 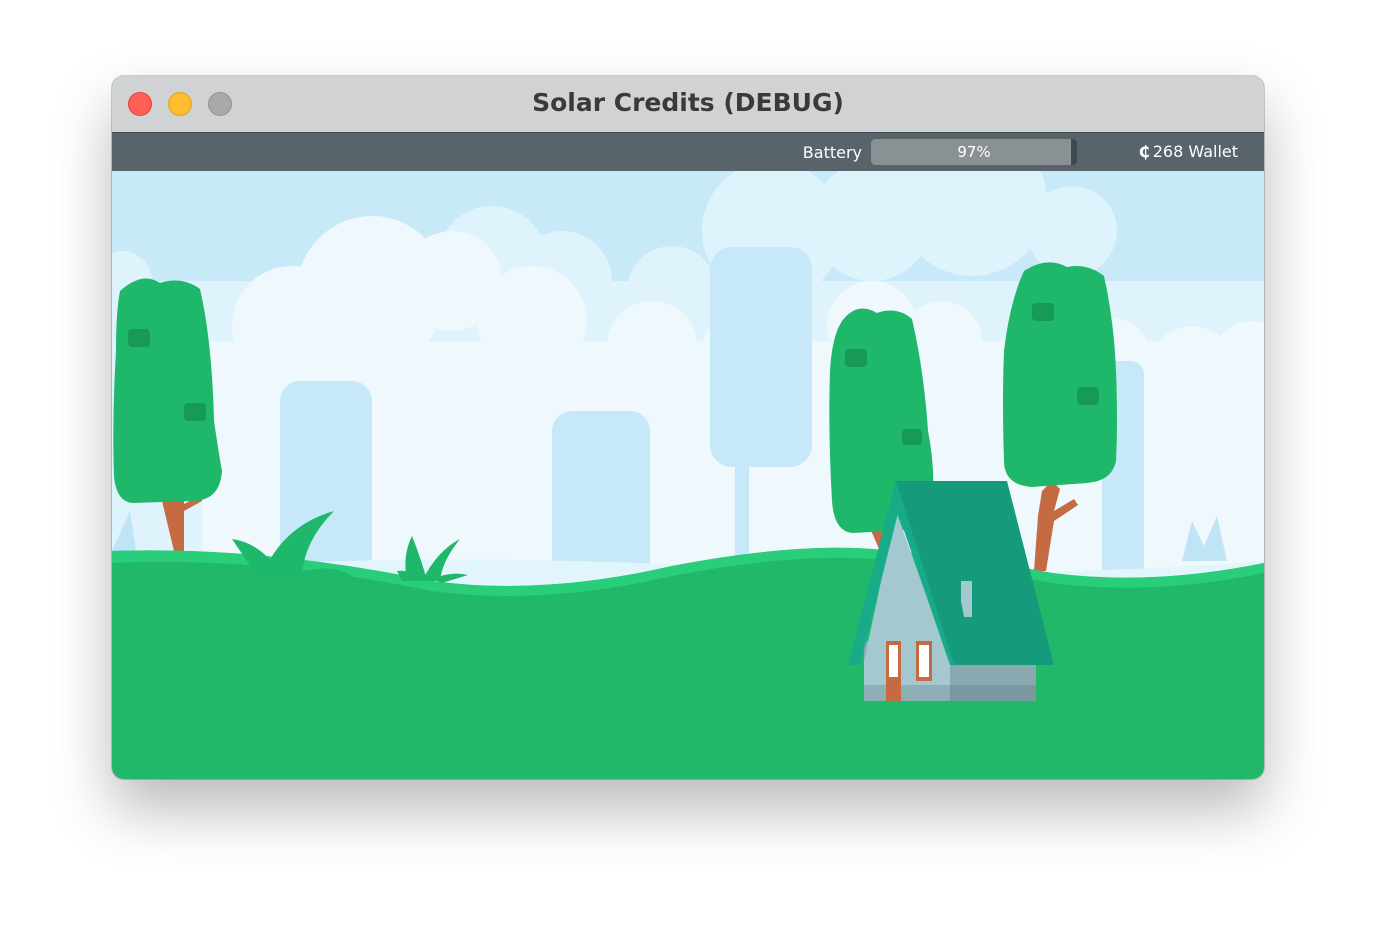 I want to click on battery-progress-bar: 97%, so click(x=974, y=152).